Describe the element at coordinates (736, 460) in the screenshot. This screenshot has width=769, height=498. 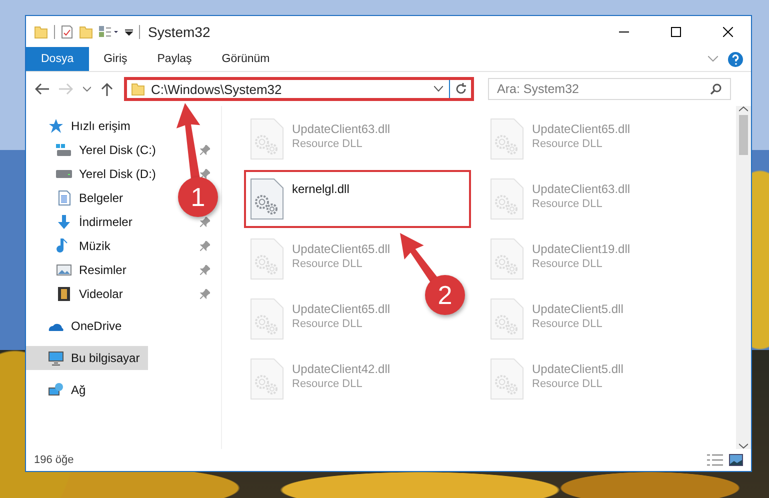
I see `large-icons-view-icon` at that location.